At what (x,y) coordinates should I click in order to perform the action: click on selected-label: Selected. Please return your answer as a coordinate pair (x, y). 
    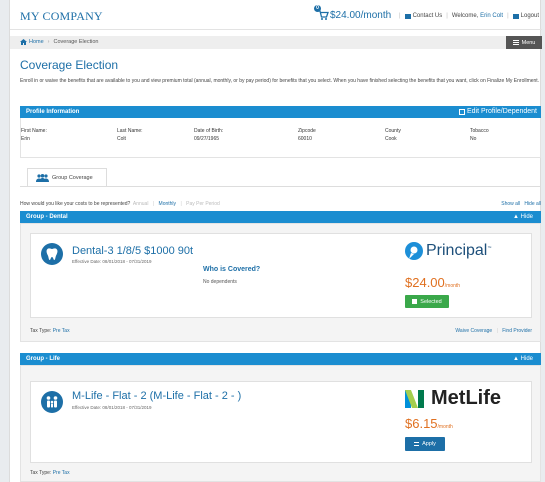
    Looking at the image, I should click on (431, 301).